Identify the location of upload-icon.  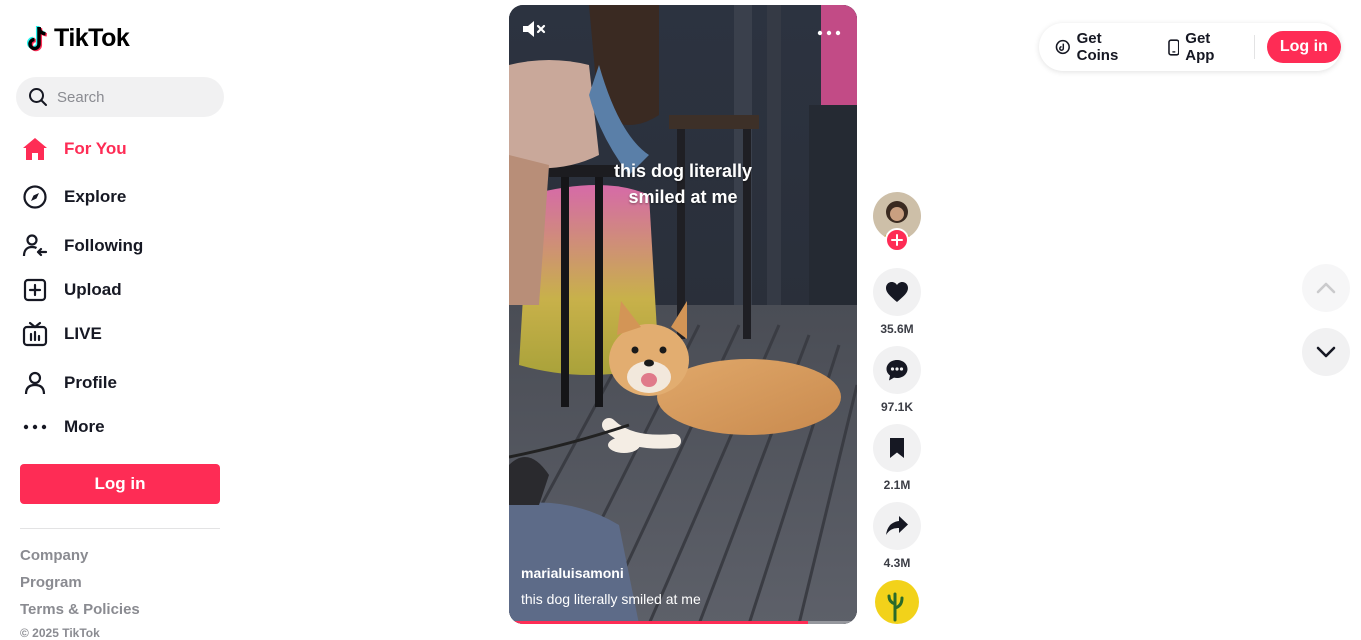
(35, 290).